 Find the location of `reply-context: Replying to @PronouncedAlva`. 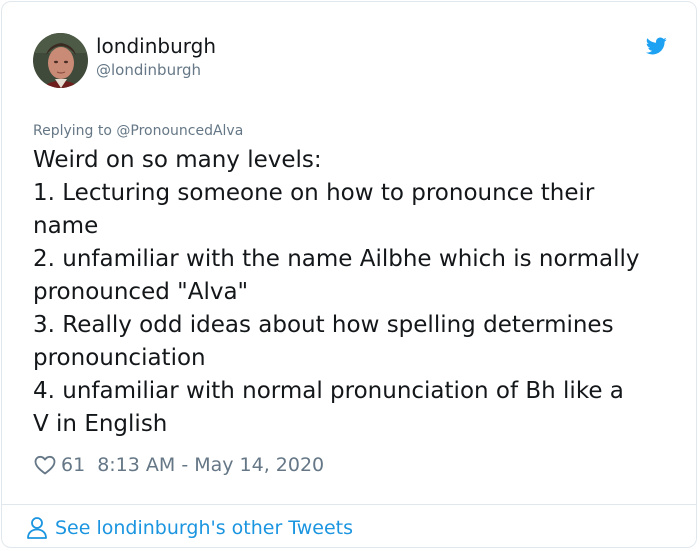

reply-context: Replying to @PronouncedAlva is located at coordinates (138, 131).